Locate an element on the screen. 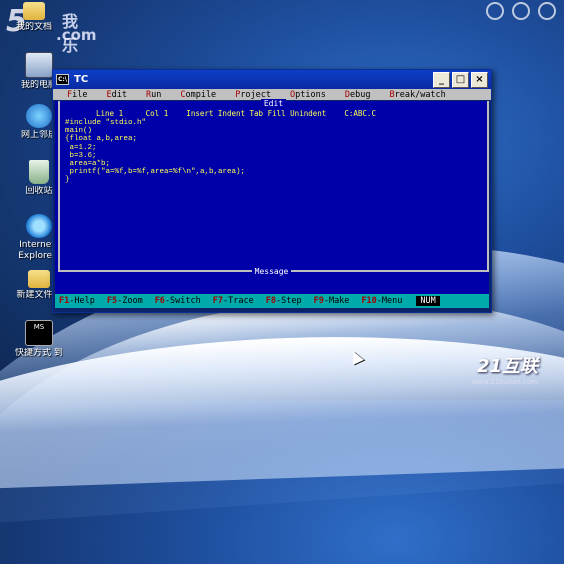 The height and width of the screenshot is (564, 564). top-right-controls is located at coordinates (521, 11).